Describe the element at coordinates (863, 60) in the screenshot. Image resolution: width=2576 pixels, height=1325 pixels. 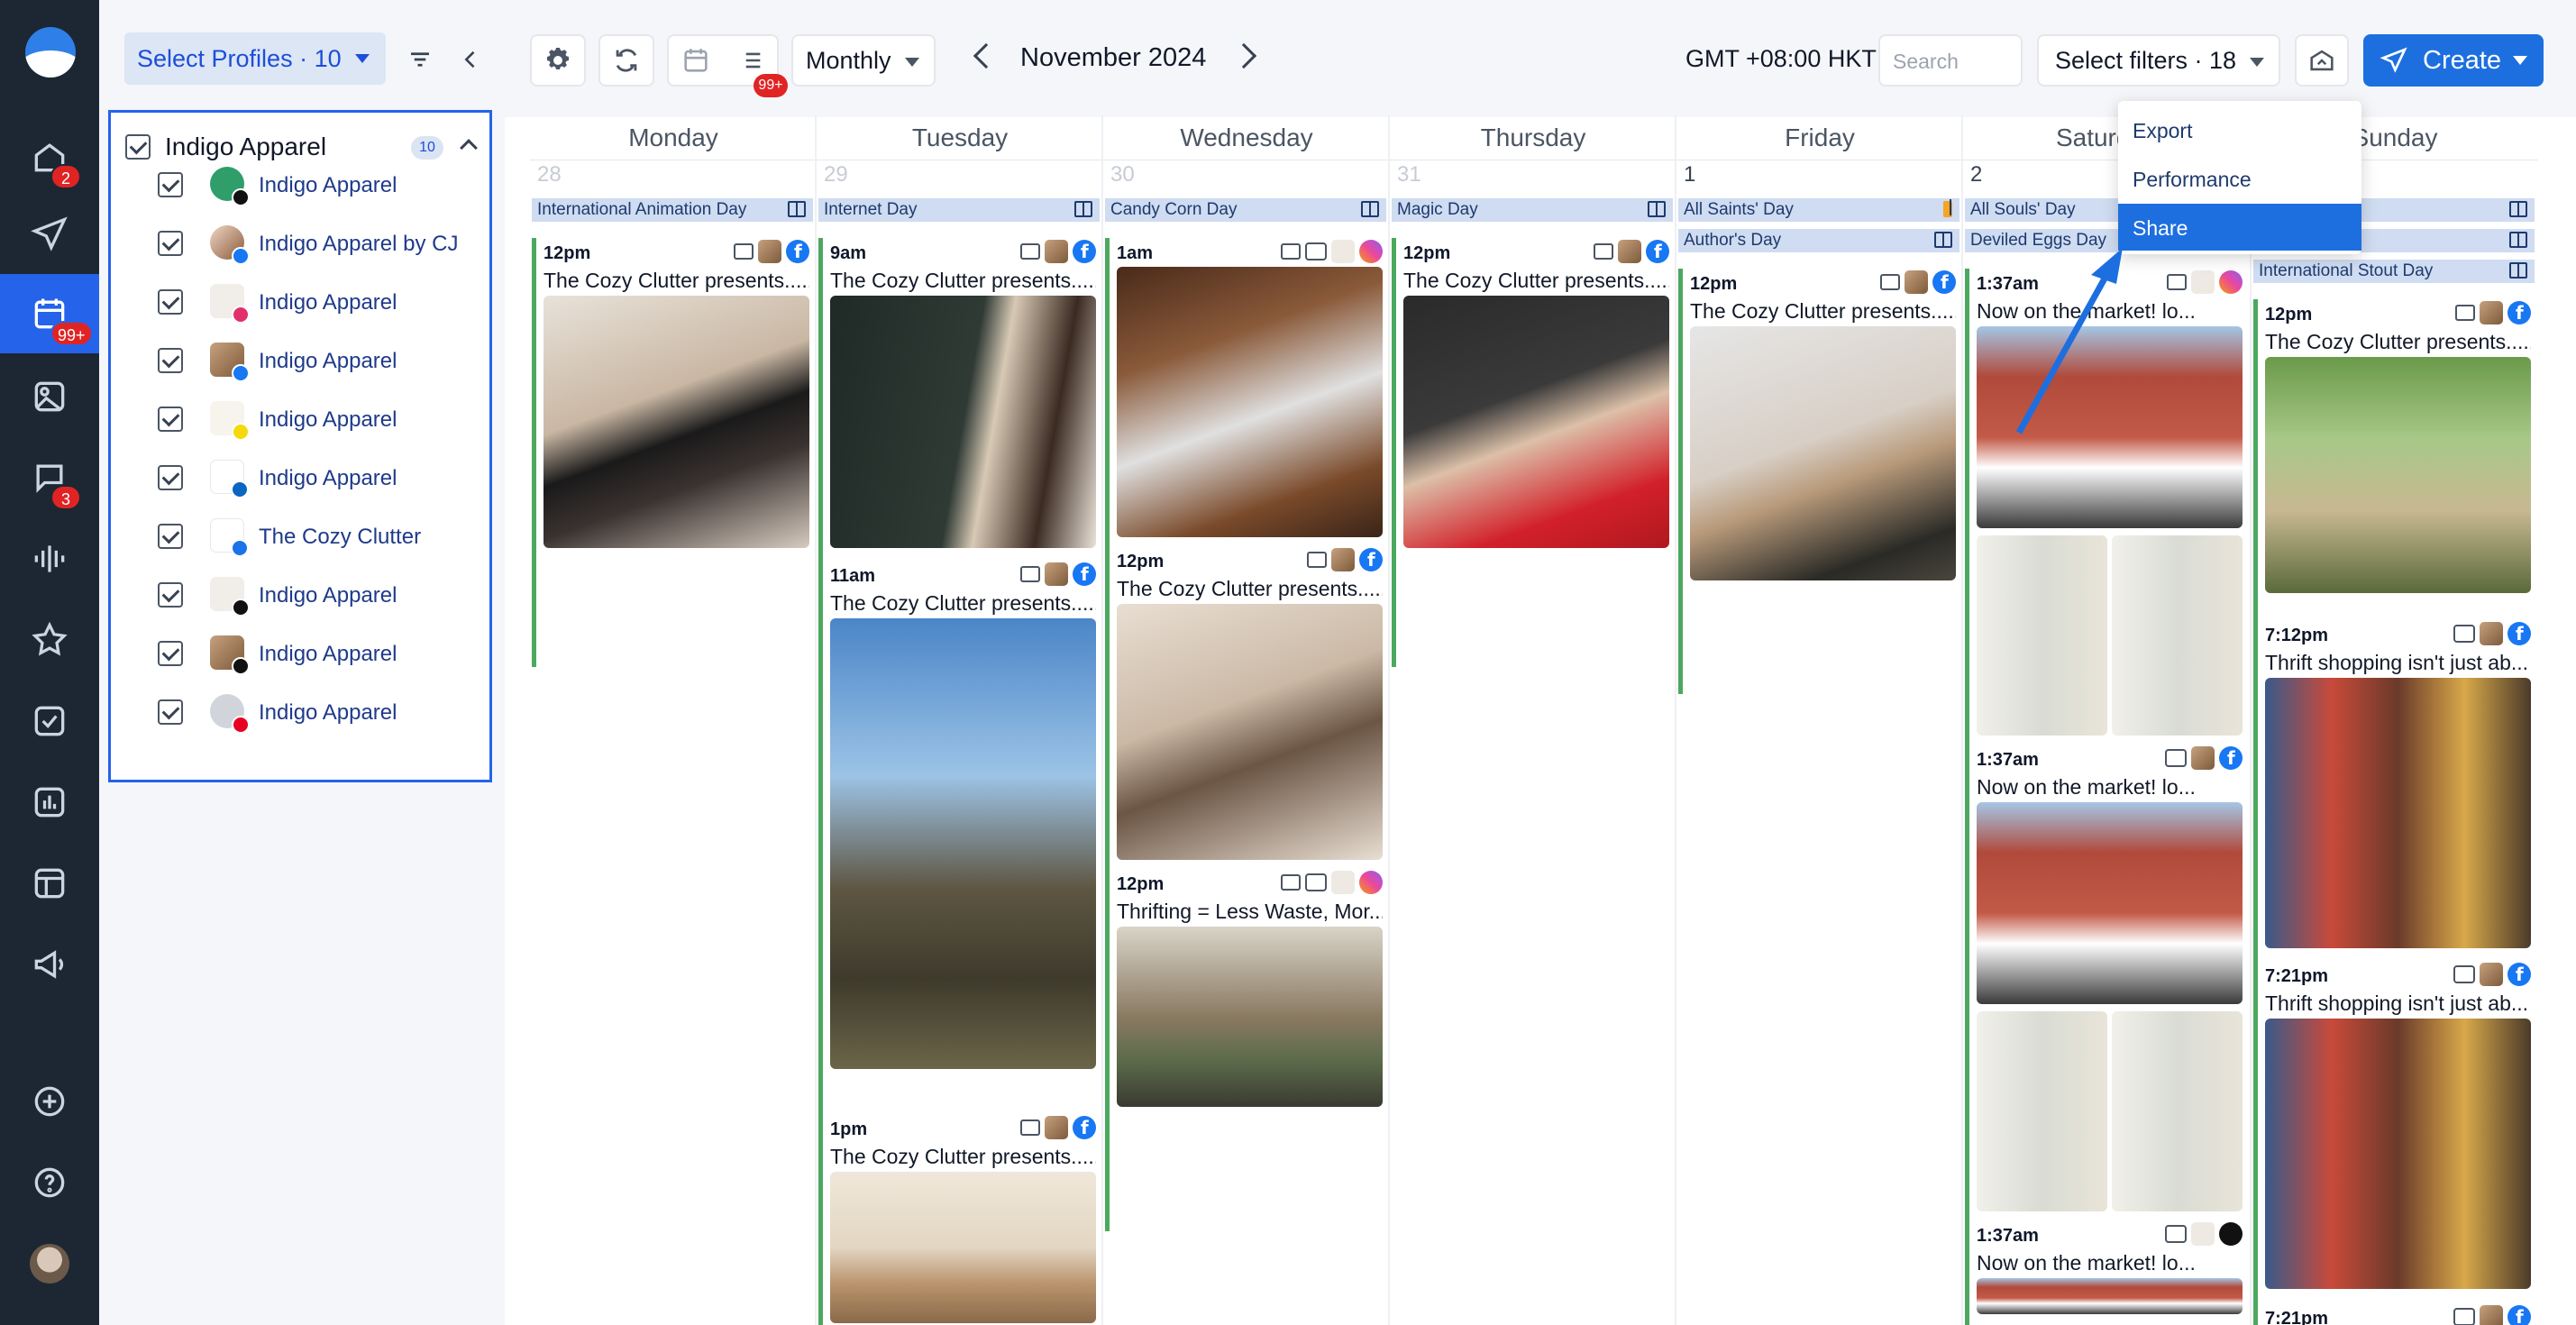
I see `view-mode-select: Monthly` at that location.